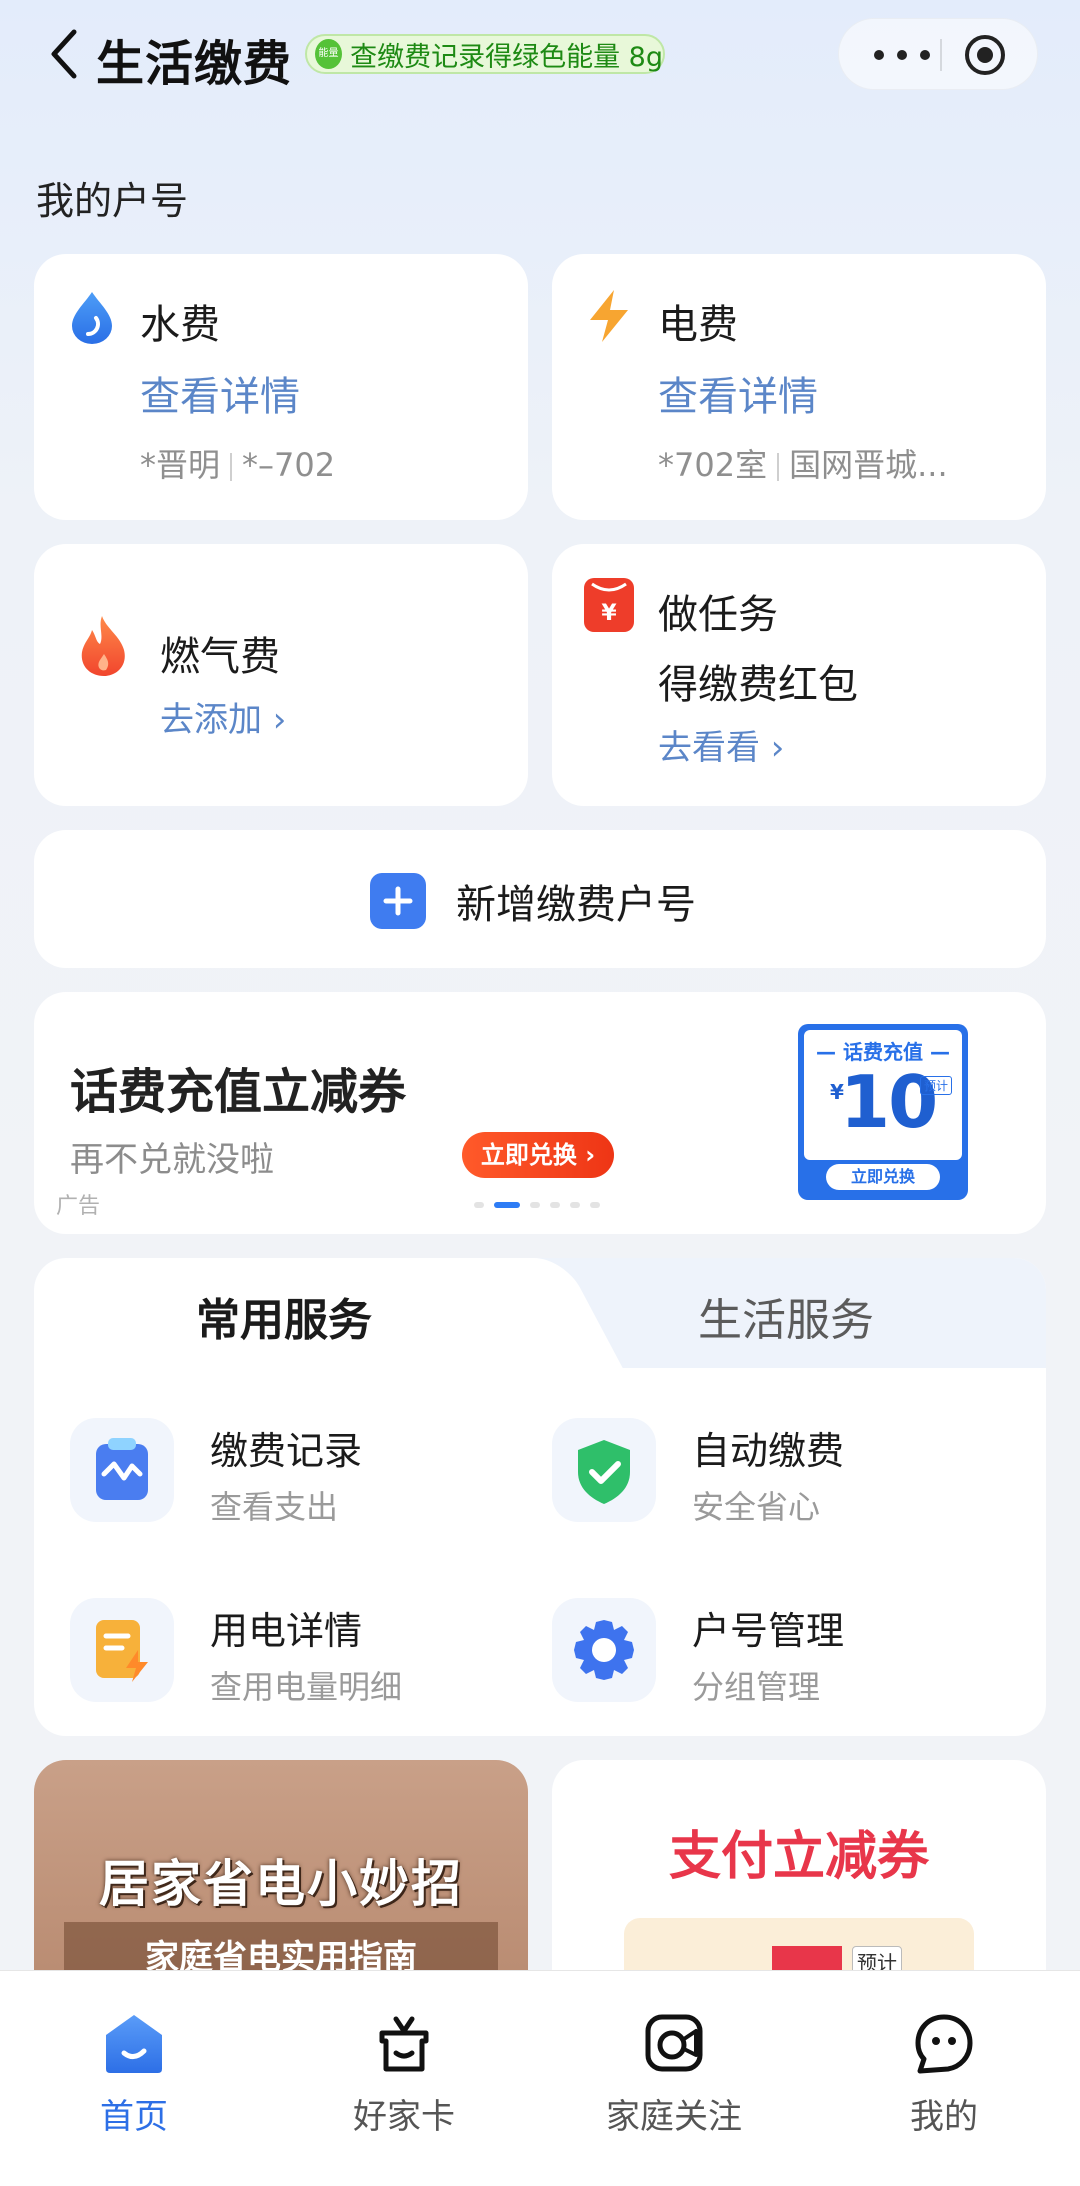 The image size is (1080, 2186). What do you see at coordinates (768, 1631) in the screenshot?
I see `service-title: 户号管理` at bounding box center [768, 1631].